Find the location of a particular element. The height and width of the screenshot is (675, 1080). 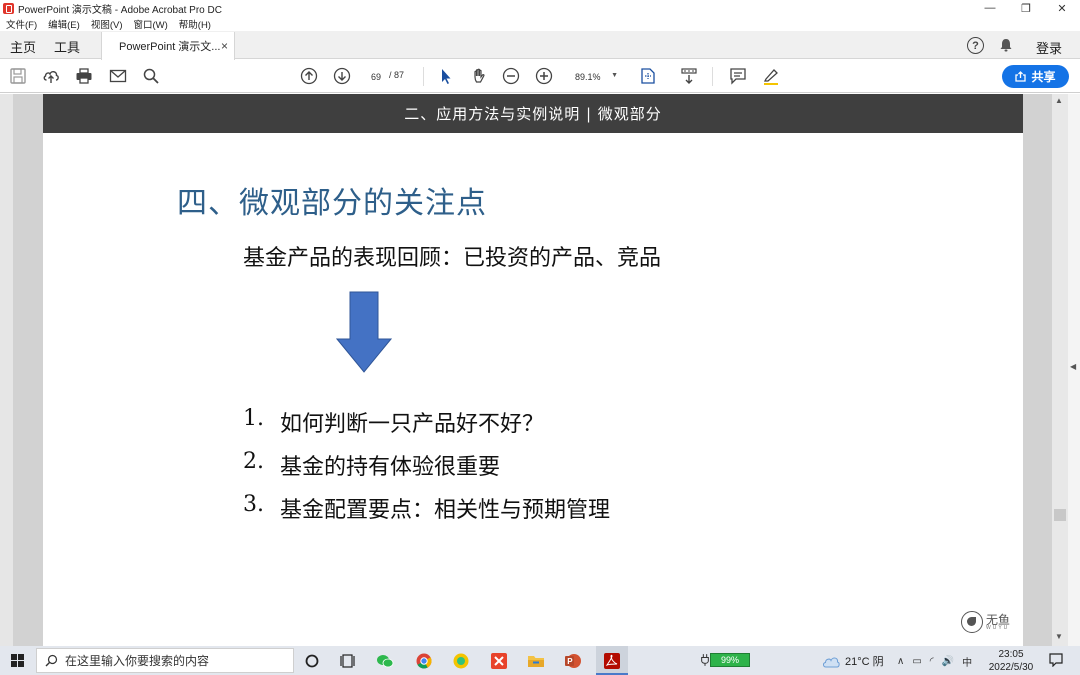

fit-page-icon is located at coordinates (648, 76).